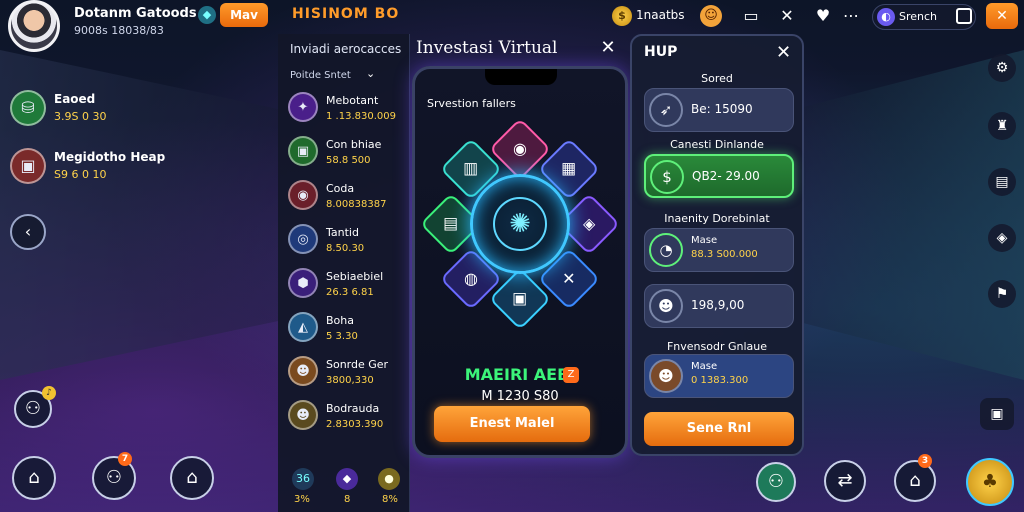 This screenshot has width=1024, height=512. I want to click on vip-button: Mav, so click(244, 15).